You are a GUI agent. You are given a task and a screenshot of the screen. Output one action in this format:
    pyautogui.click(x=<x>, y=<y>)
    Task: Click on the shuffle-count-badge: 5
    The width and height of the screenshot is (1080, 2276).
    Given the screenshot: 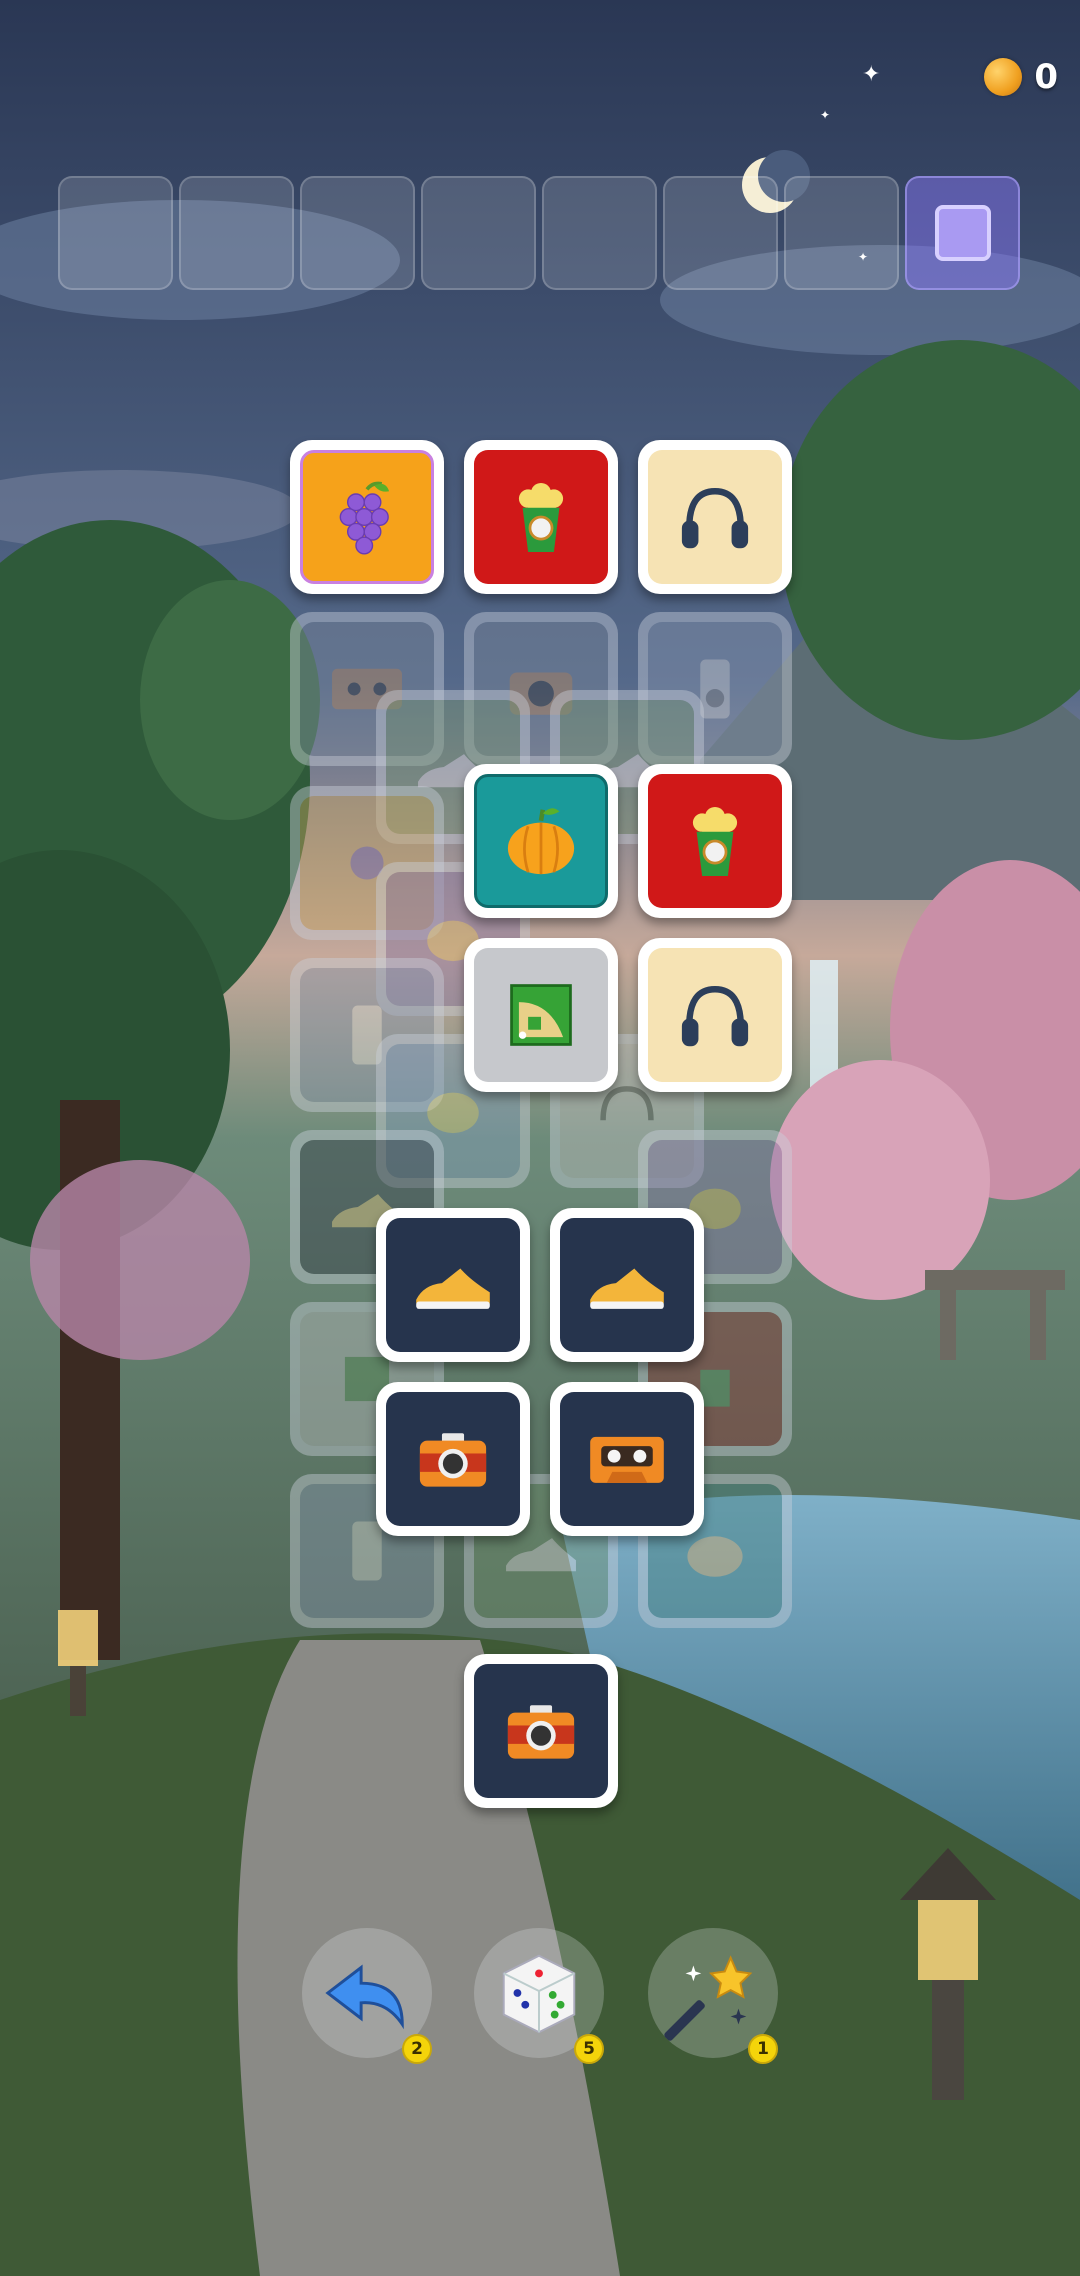 What is the action you would take?
    pyautogui.click(x=589, y=2049)
    